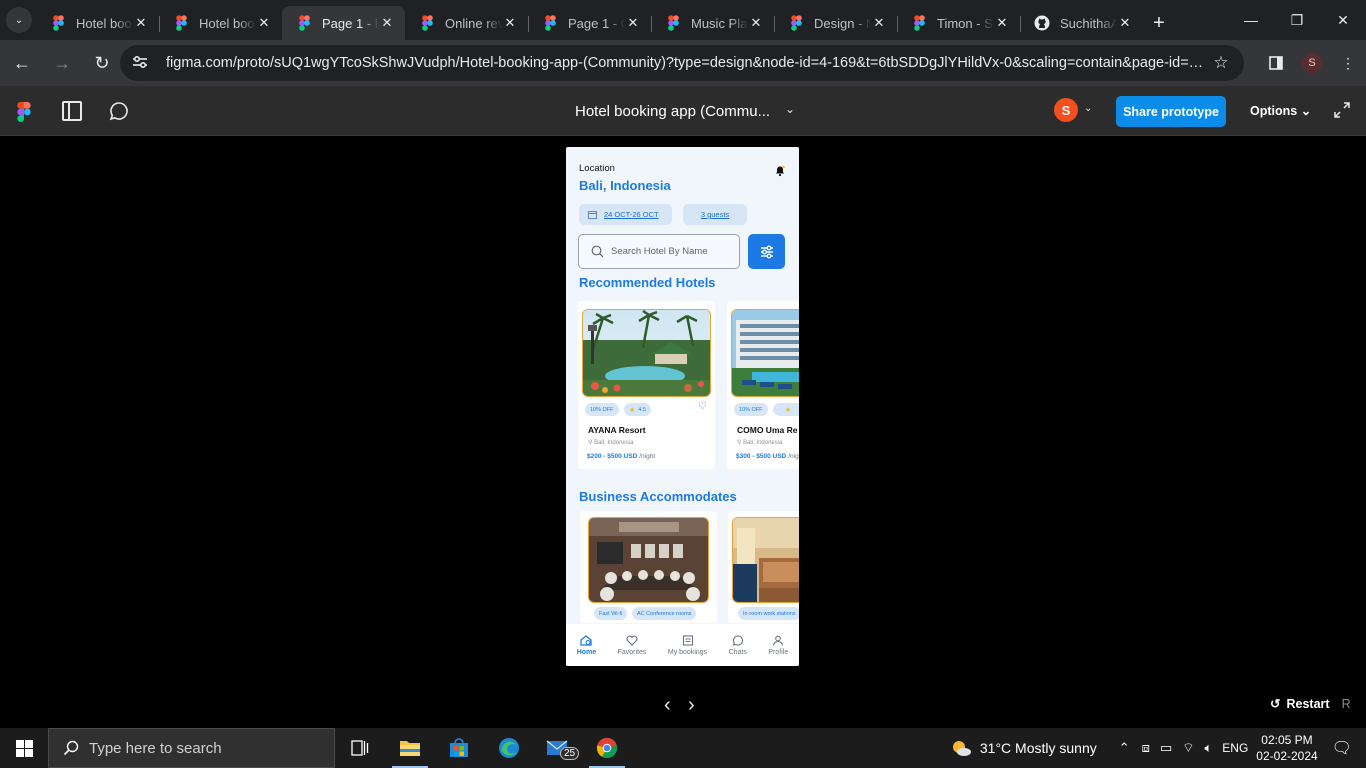  What do you see at coordinates (1348, 63) in the screenshot?
I see `menu-kebab-icon: ⋮` at bounding box center [1348, 63].